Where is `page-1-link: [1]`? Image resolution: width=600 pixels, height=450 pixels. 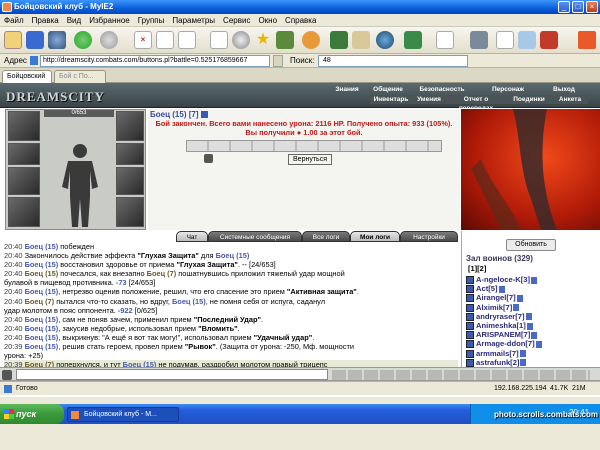 page-1-link: [1] is located at coordinates (472, 268).